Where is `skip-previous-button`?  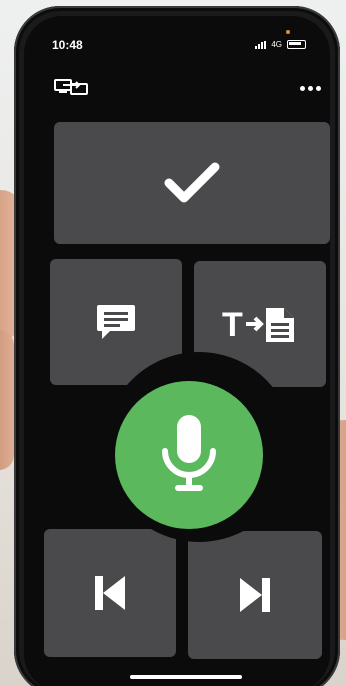
skip-previous-button is located at coordinates (110, 593).